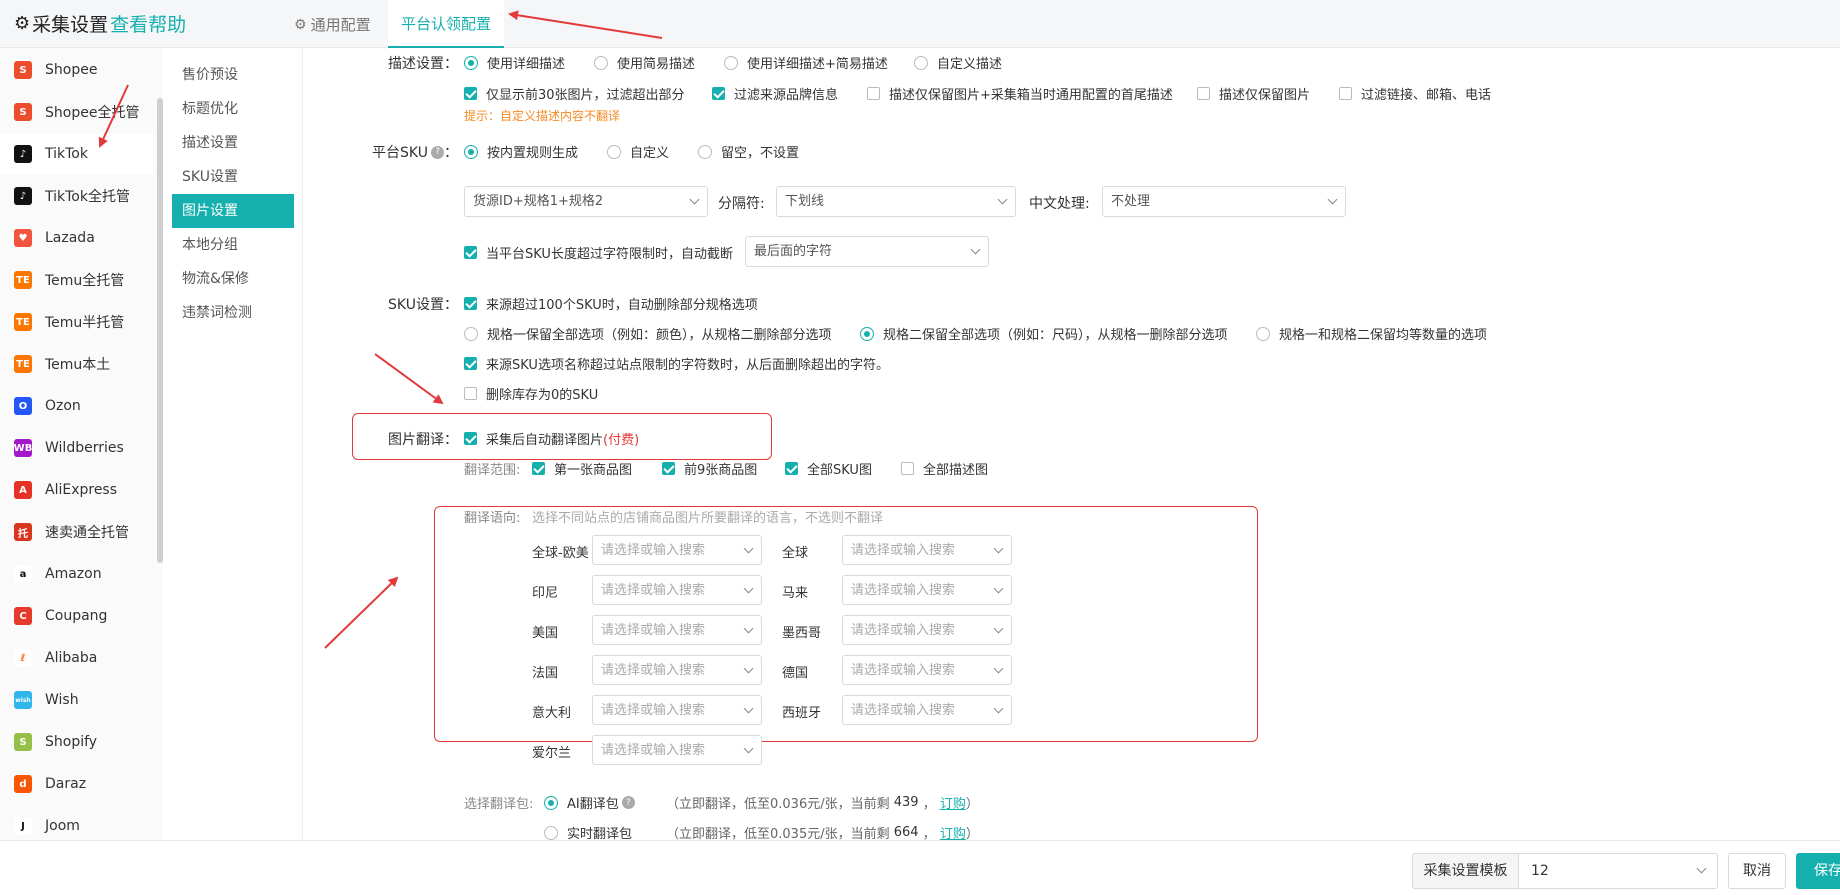 The height and width of the screenshot is (895, 1840). Describe the element at coordinates (867, 251) in the screenshot. I see `truncate-select: 最后面的字符` at that location.